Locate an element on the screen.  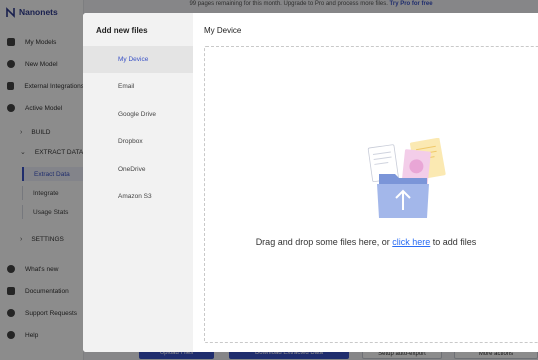
source-dropbox: Dropbox is located at coordinates (138, 141).